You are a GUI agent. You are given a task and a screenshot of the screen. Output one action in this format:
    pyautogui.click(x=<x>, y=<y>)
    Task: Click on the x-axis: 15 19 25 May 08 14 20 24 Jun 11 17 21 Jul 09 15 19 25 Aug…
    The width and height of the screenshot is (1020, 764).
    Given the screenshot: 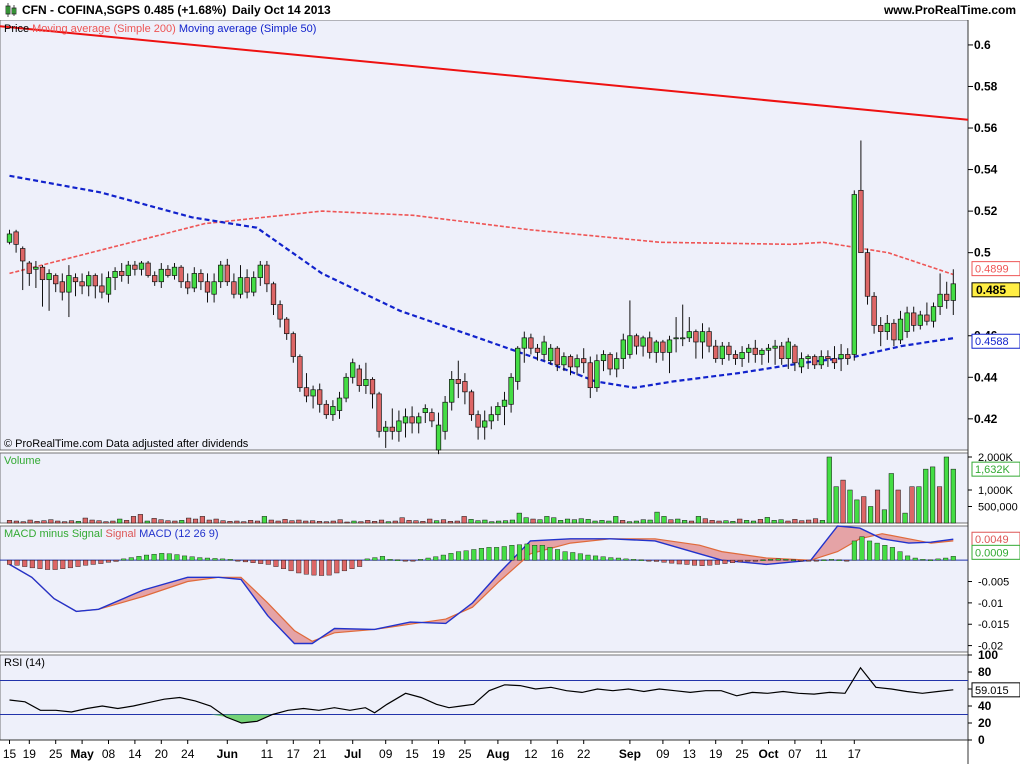 What is the action you would take?
    pyautogui.click(x=484, y=750)
    